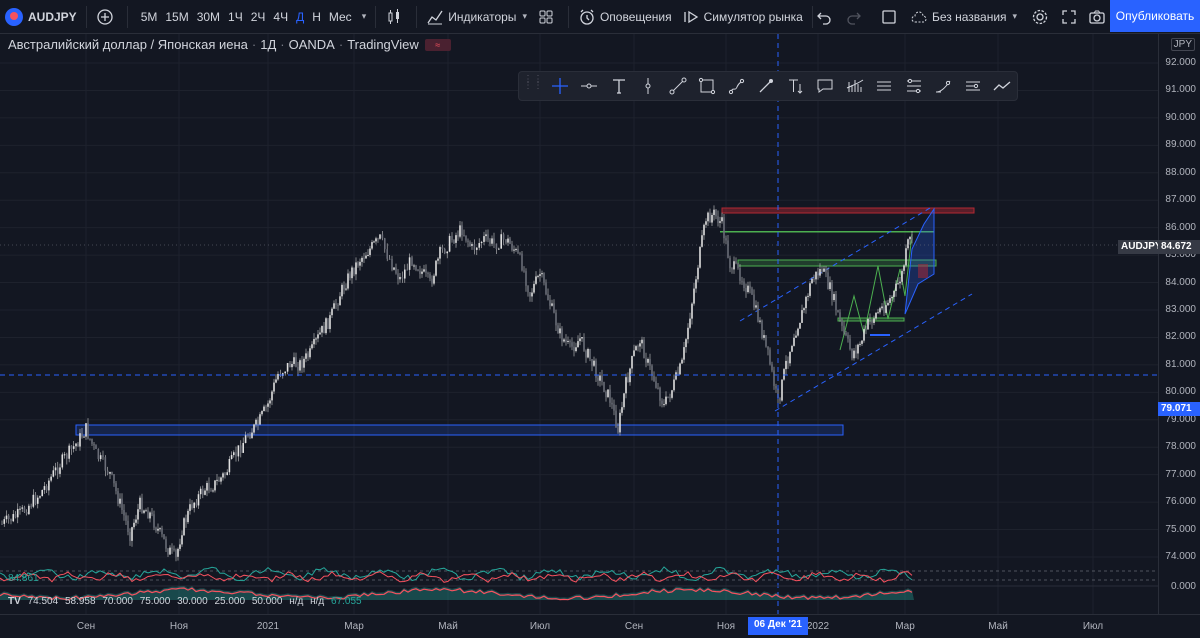 This screenshot has width=1200, height=638. What do you see at coordinates (235, 17) in the screenshot?
I see `timeframe-1h: 1Ч` at bounding box center [235, 17].